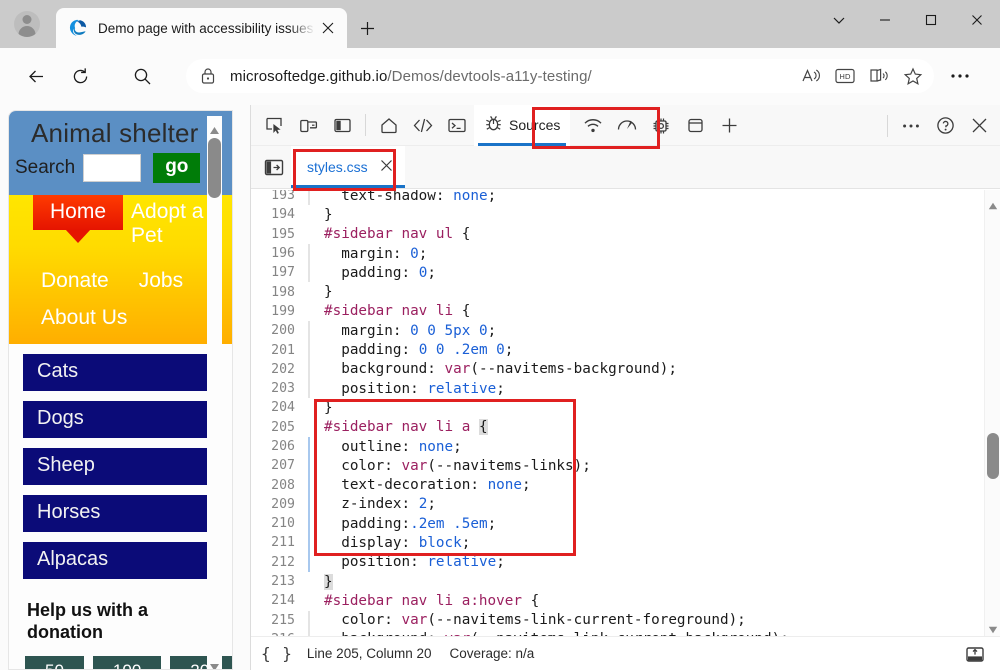  What do you see at coordinates (625, 167) in the screenshot?
I see `devtools-file-tabbar: styles.css` at bounding box center [625, 167].